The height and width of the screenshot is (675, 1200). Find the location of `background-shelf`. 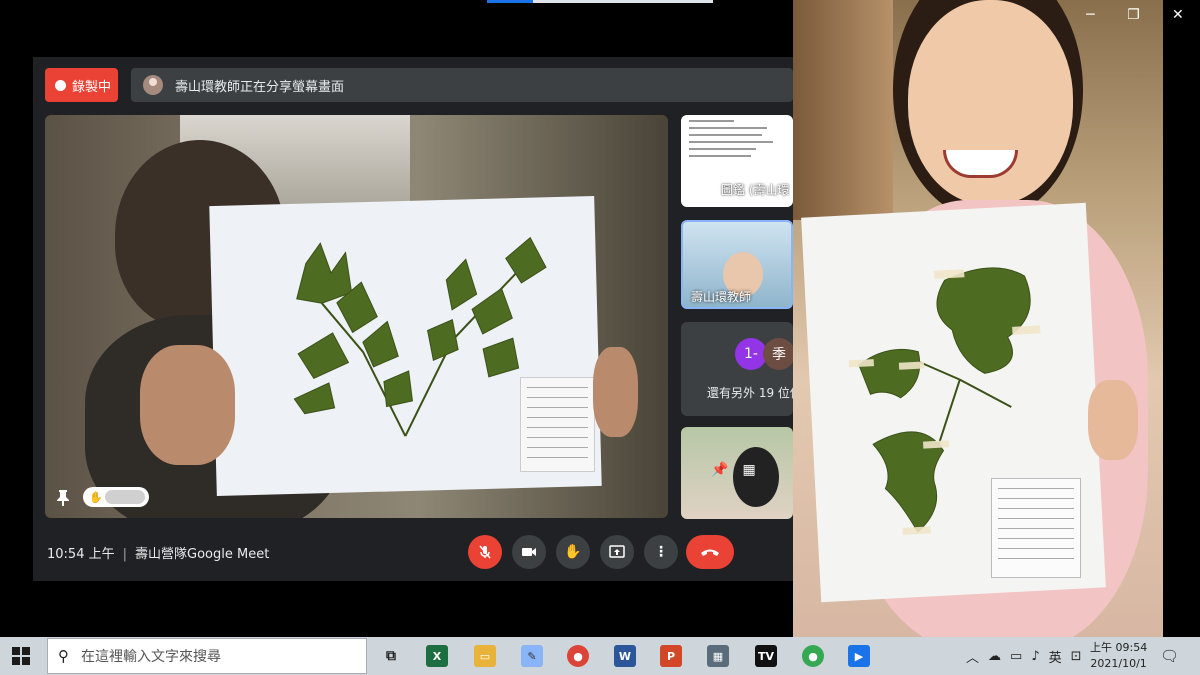

background-shelf is located at coordinates (843, 110).